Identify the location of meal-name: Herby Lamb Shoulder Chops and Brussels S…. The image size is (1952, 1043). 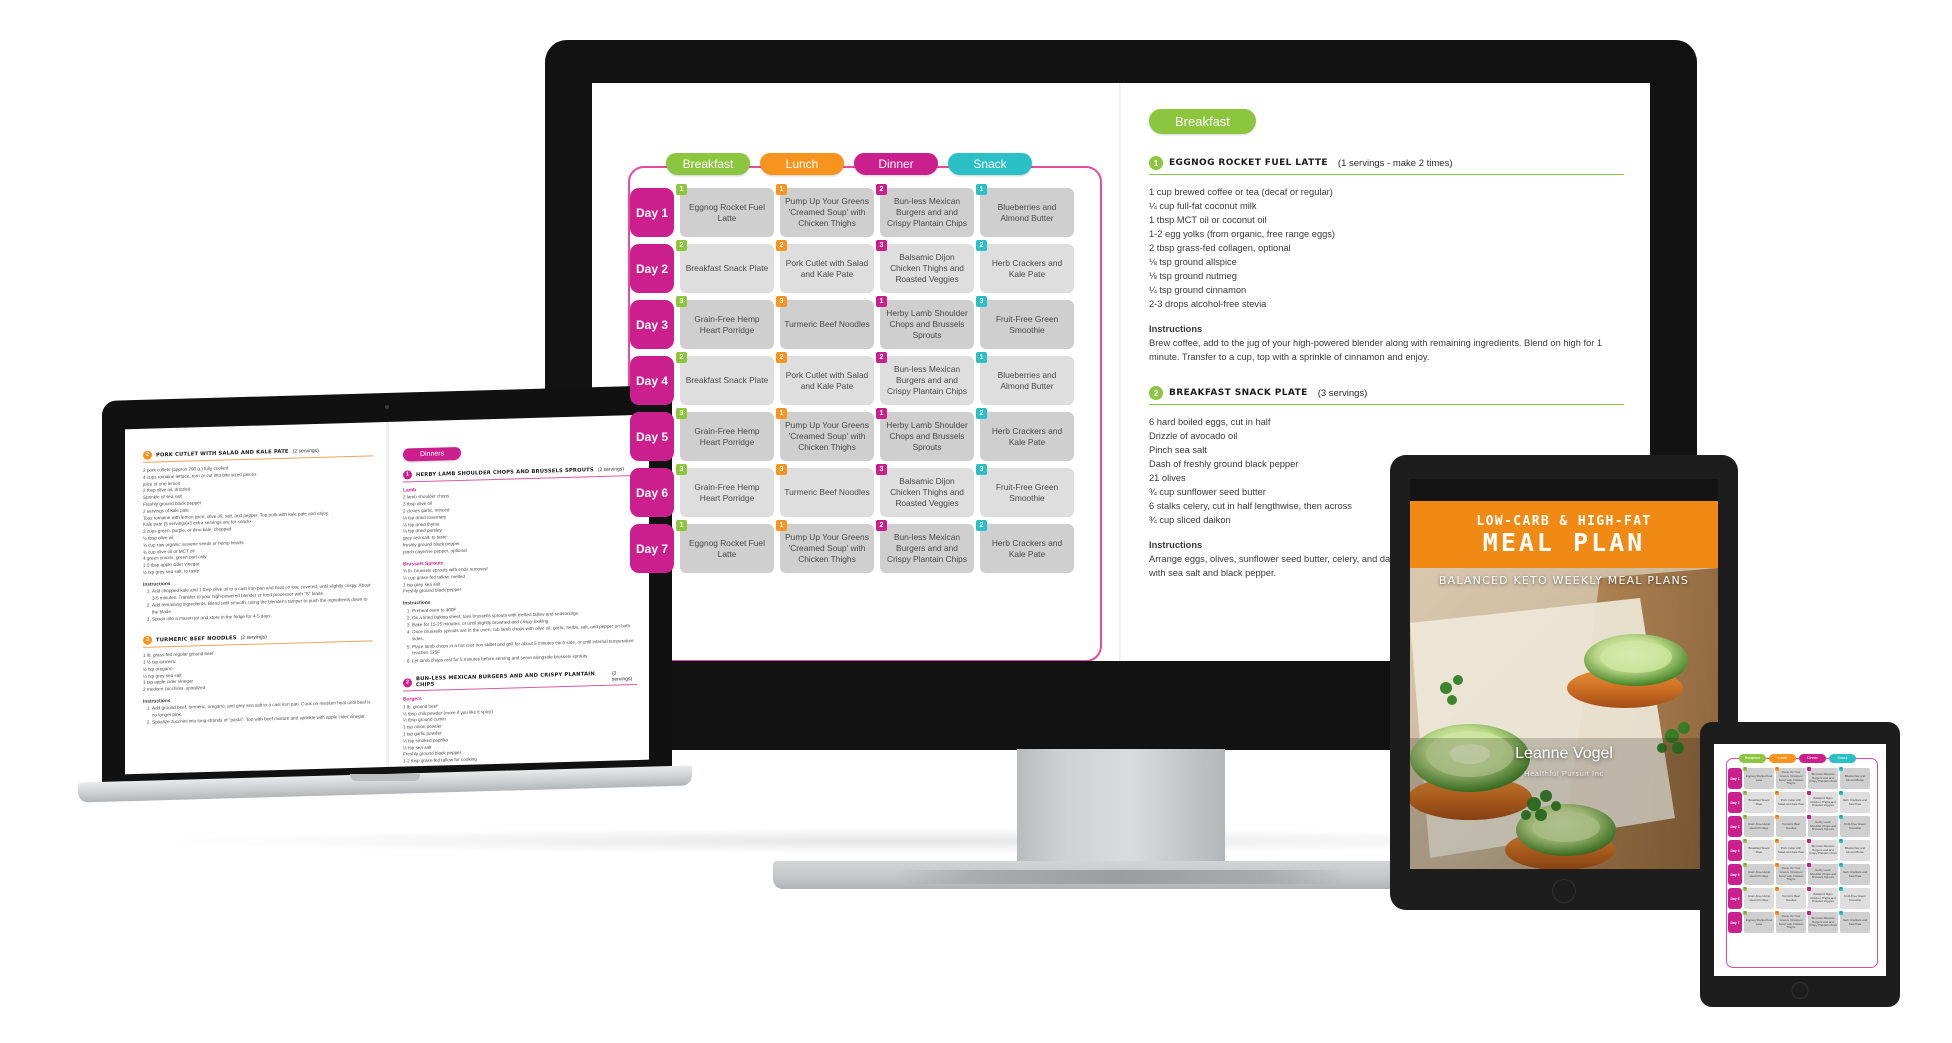
(1823, 825).